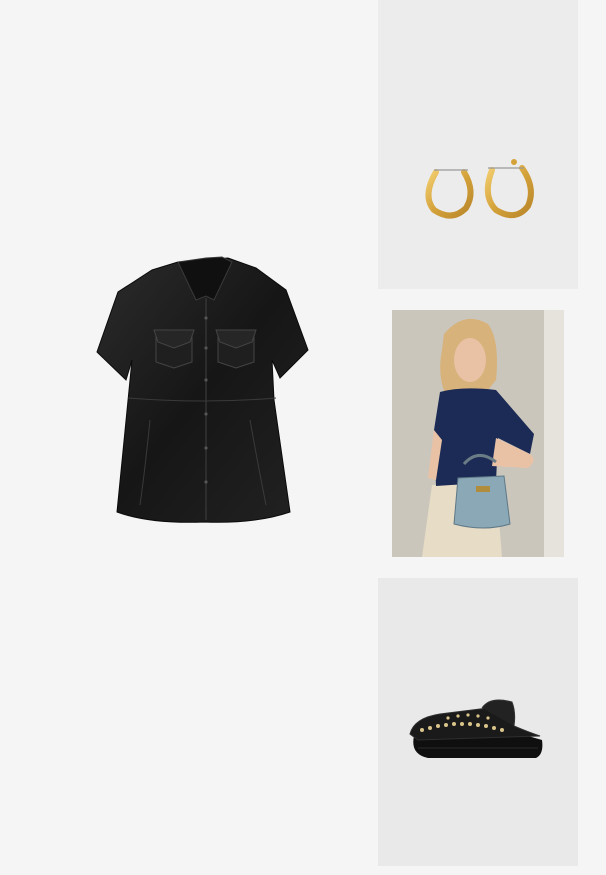  I want to click on earrings-product-image, so click(478, 144).